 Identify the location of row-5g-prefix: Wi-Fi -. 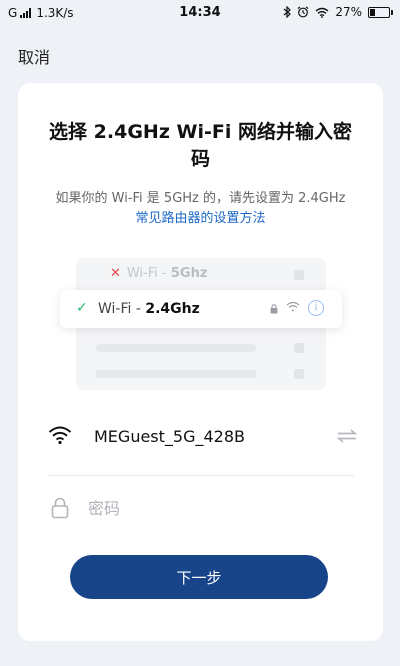
(148, 273).